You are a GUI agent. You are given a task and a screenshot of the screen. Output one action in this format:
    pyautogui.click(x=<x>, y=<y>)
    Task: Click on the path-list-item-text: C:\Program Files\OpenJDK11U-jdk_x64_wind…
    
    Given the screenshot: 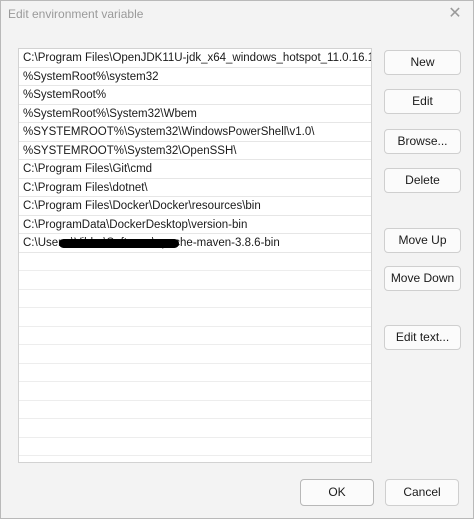 What is the action you would take?
    pyautogui.click(x=197, y=58)
    